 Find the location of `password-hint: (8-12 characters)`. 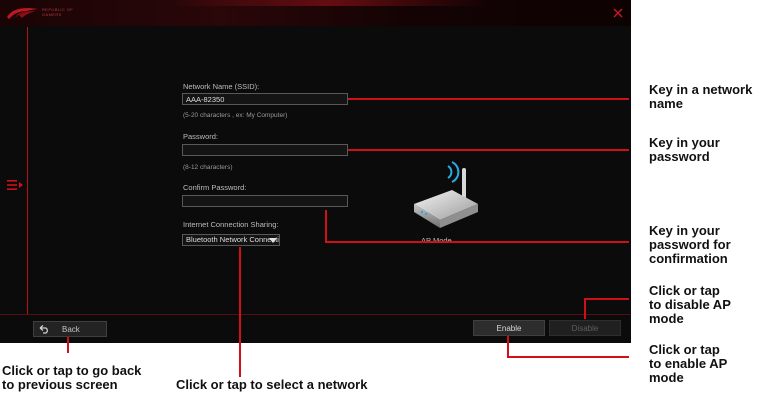

password-hint: (8-12 characters) is located at coordinates (208, 167).